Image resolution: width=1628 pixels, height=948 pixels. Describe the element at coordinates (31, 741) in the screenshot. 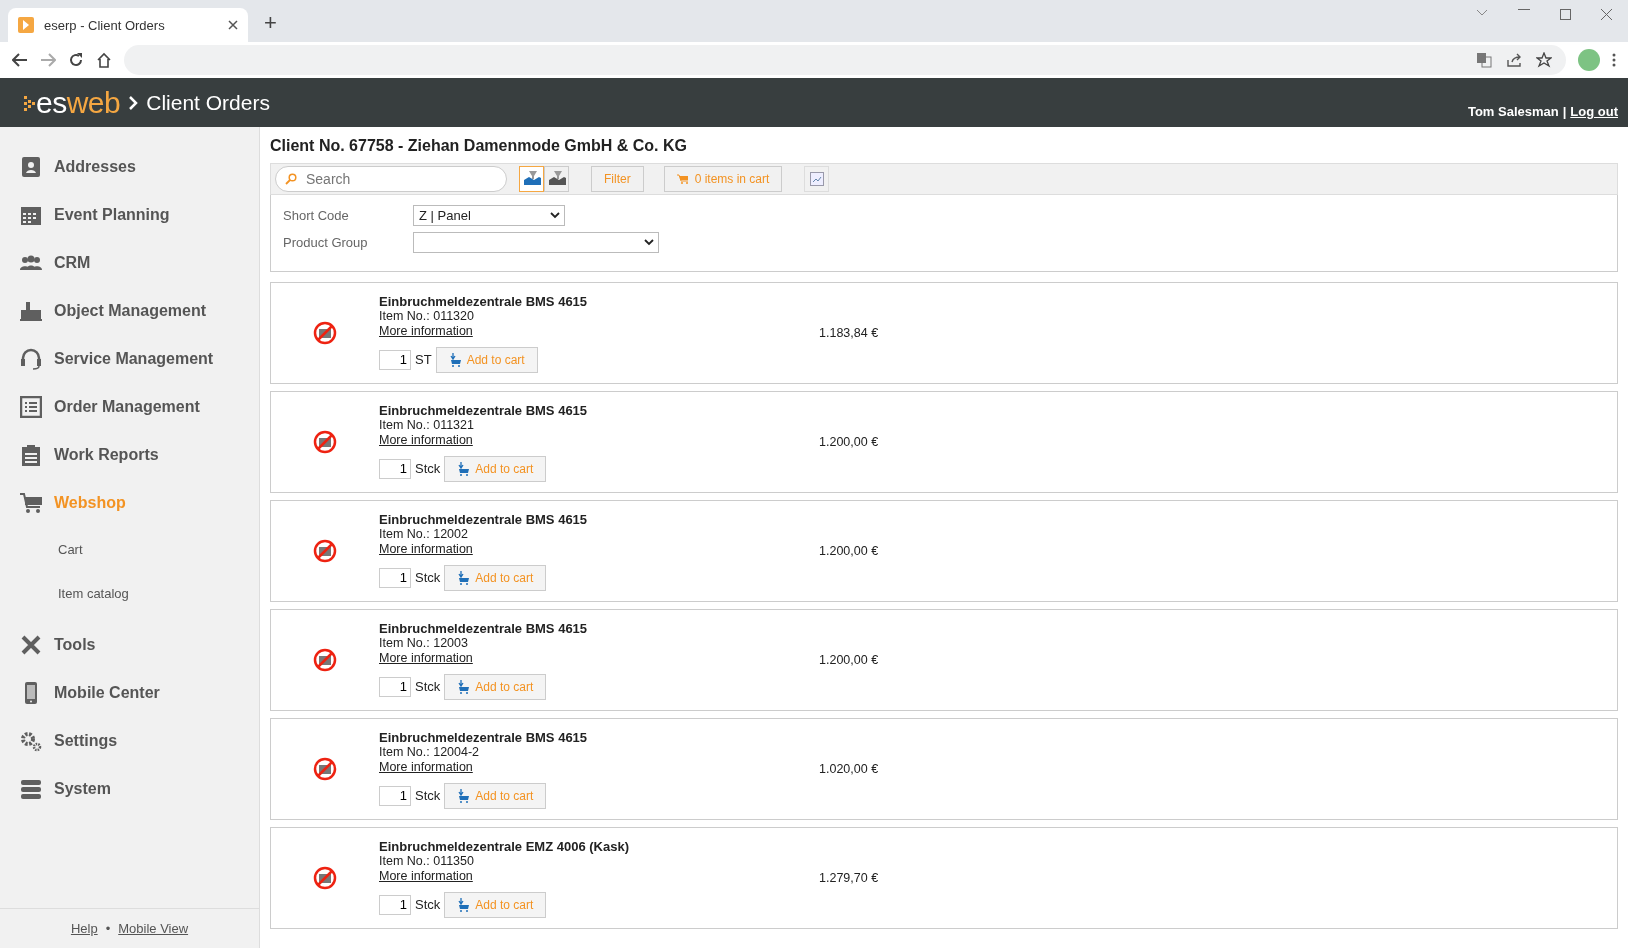

I see `settings-icon` at that location.